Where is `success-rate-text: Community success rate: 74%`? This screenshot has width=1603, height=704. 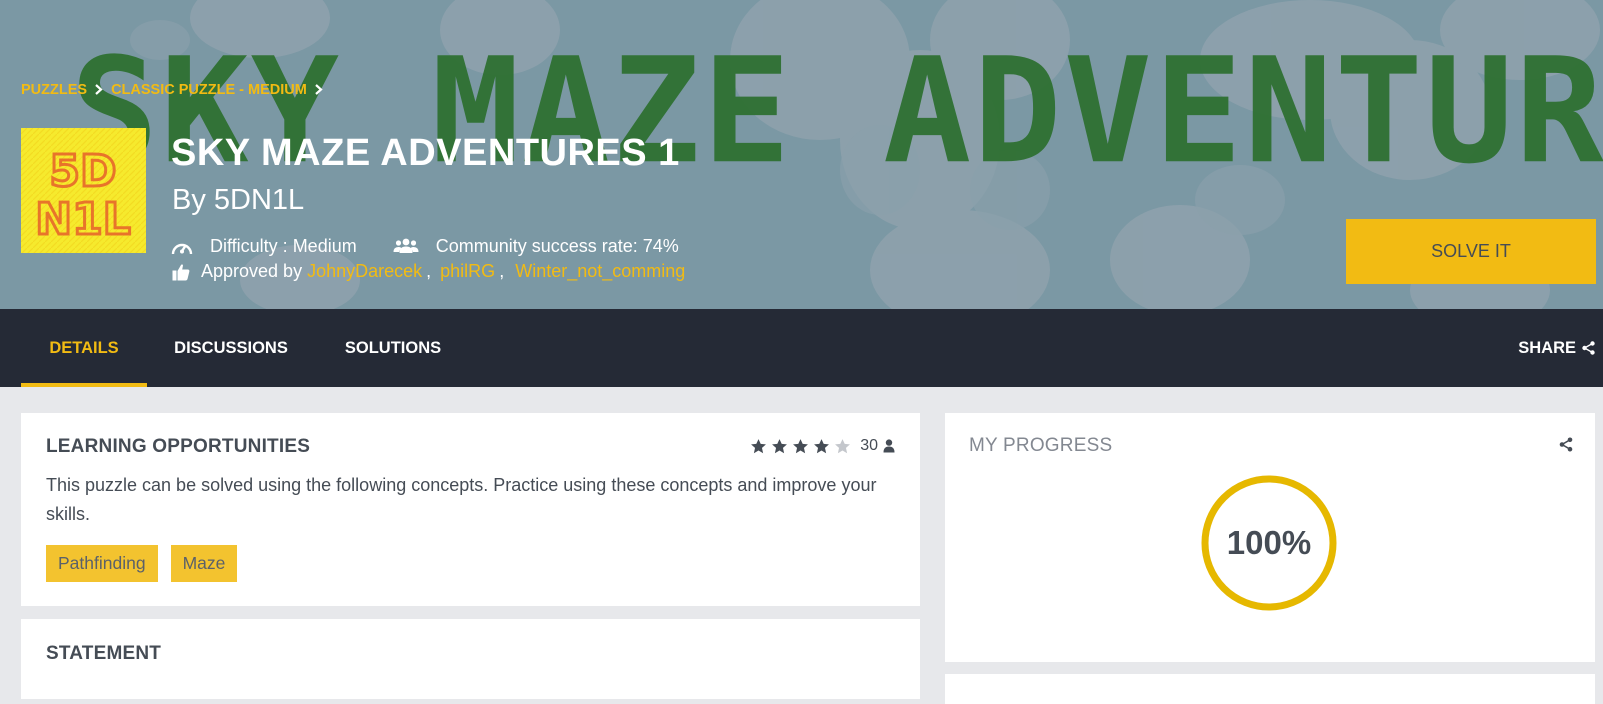
success-rate-text: Community success rate: 74% is located at coordinates (557, 246).